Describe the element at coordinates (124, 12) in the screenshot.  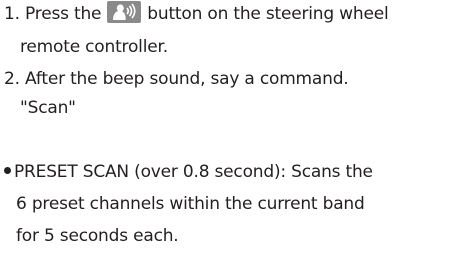
I see `voice-recognition-button-icon` at that location.